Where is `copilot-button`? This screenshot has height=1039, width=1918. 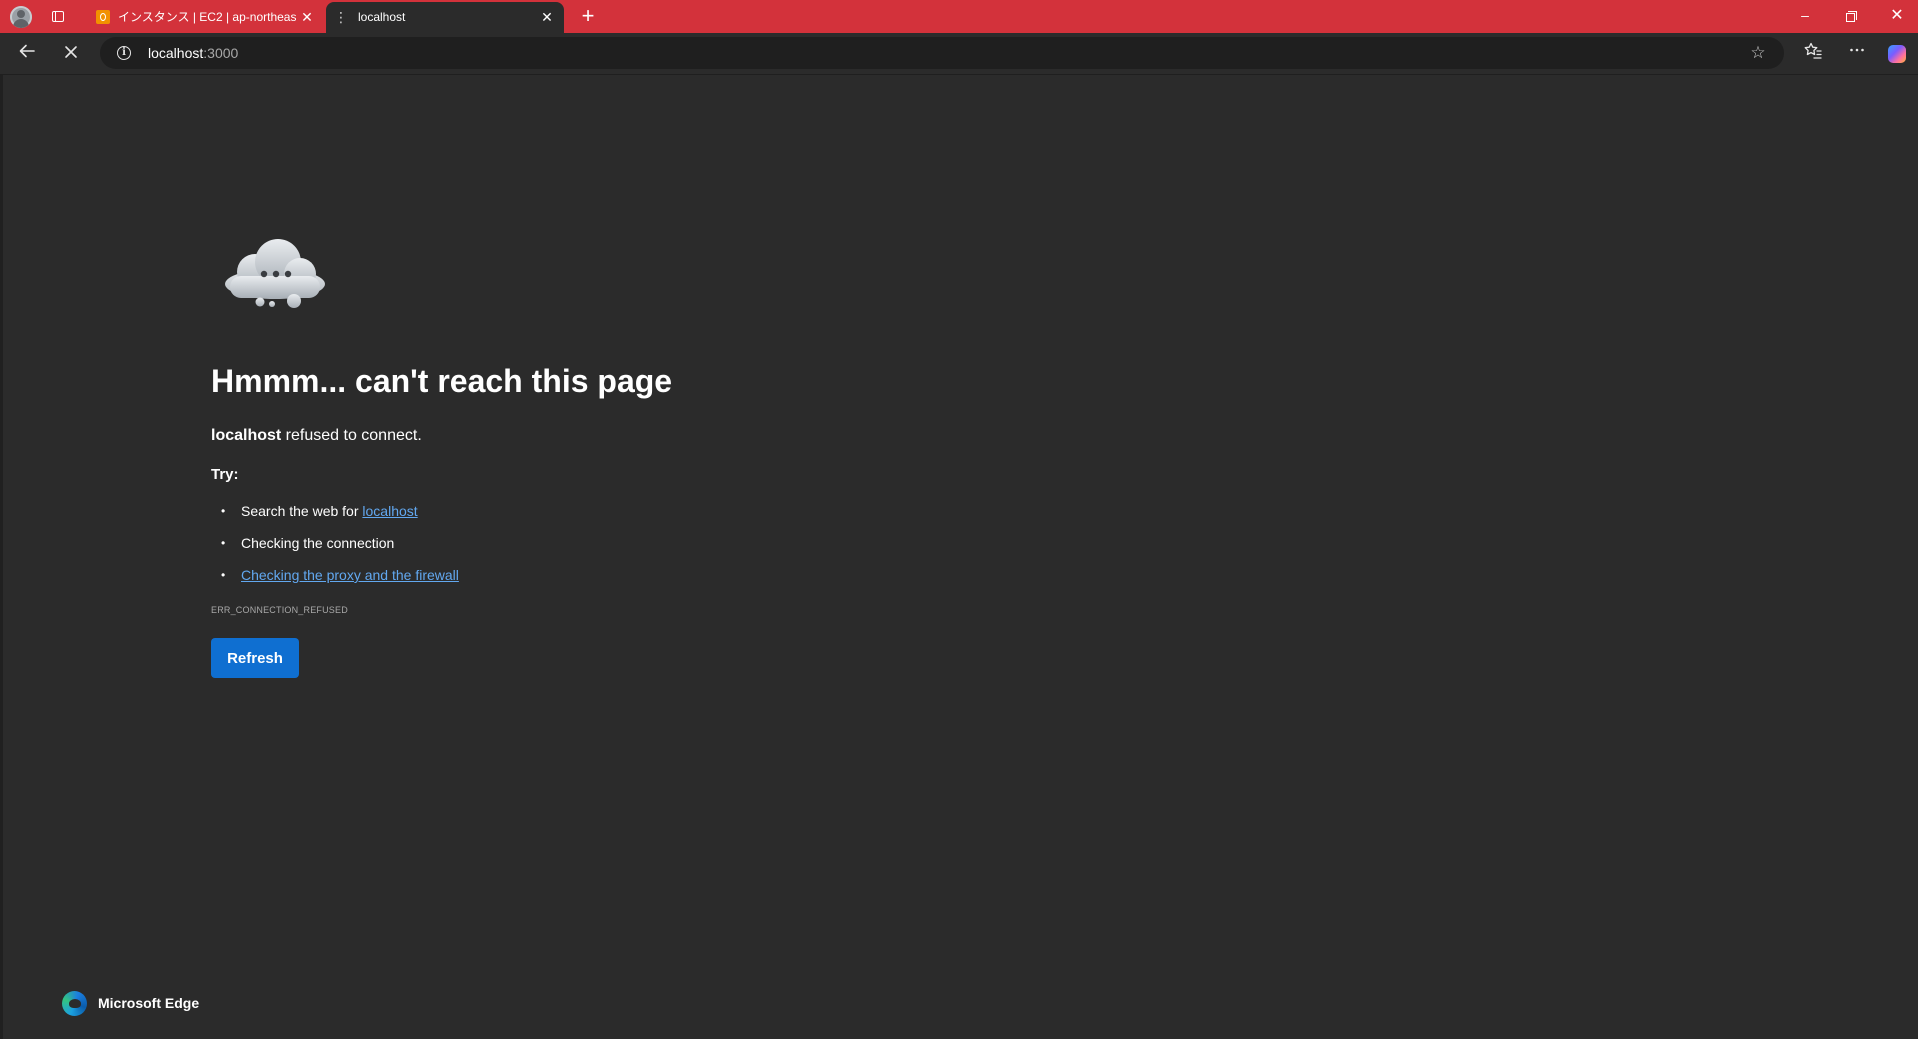 copilot-button is located at coordinates (1897, 54).